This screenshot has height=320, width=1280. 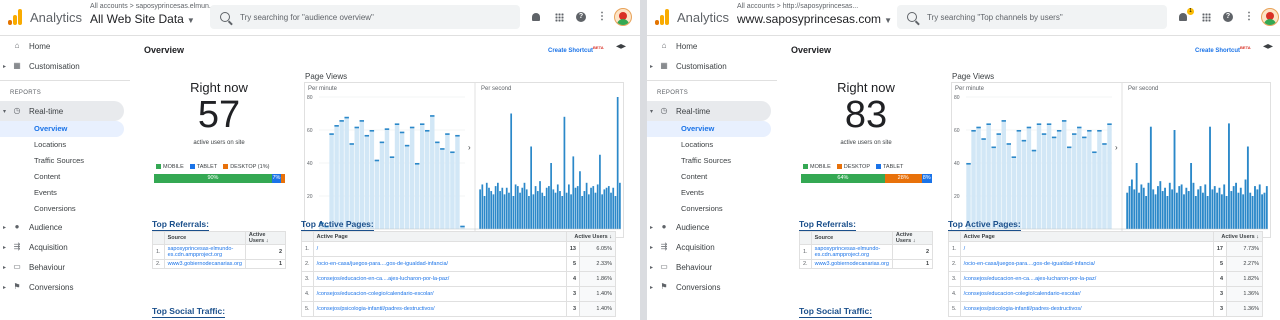 I want to click on device-share-bar: 90% 7%, so click(x=219, y=178).